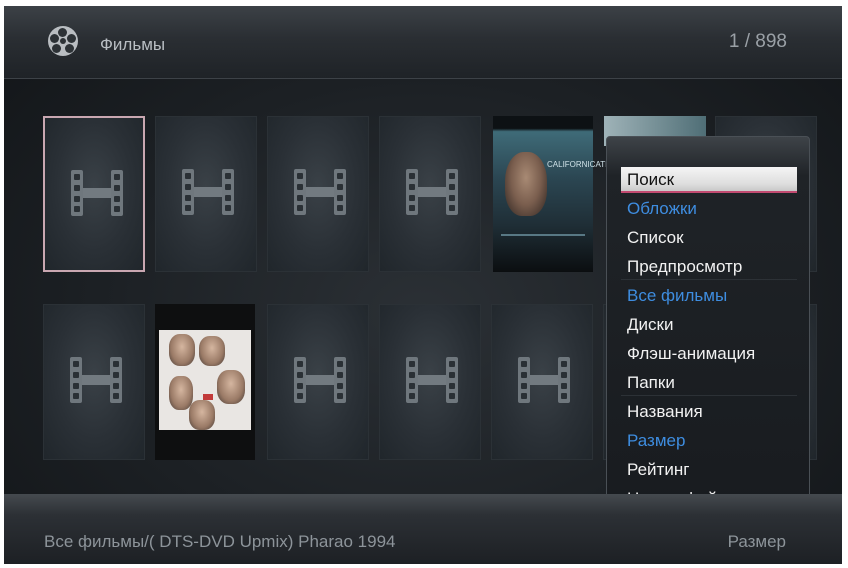 The height and width of the screenshot is (568, 848). I want to click on menu-item-titles: Названия, so click(709, 412).